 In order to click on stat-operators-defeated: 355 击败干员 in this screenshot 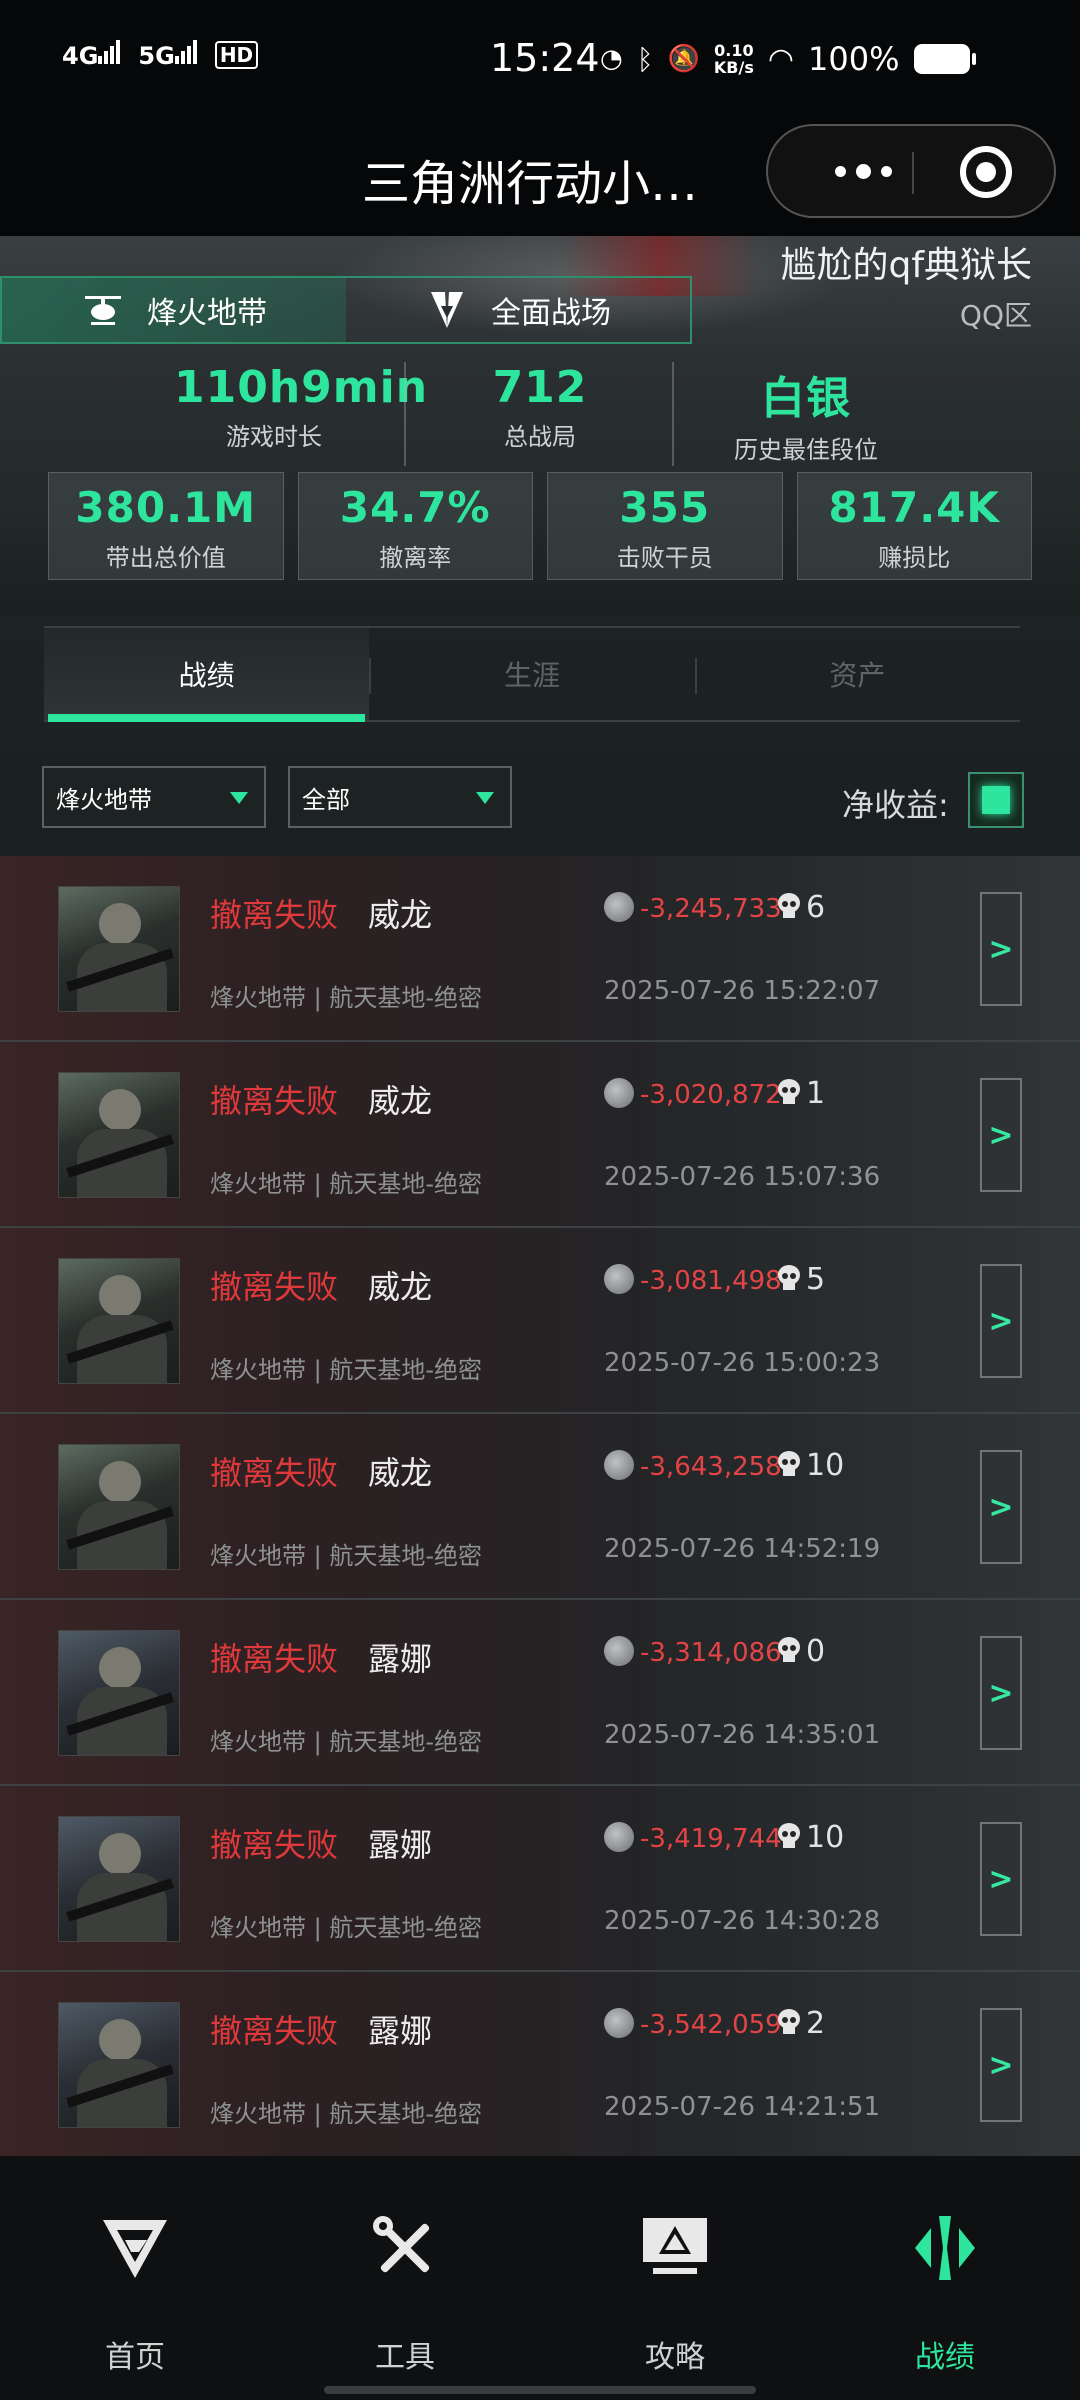, I will do `click(665, 526)`.